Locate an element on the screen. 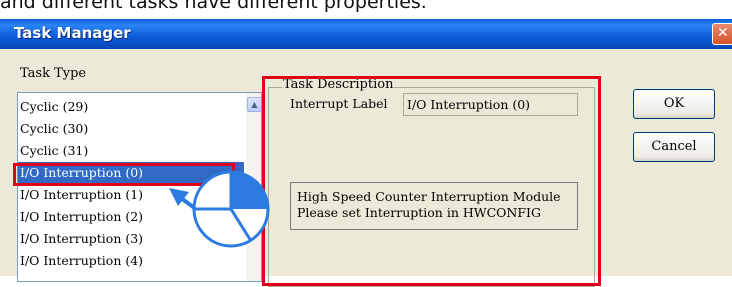 This screenshot has width=732, height=287. close-icon: ✕ is located at coordinates (723, 33).